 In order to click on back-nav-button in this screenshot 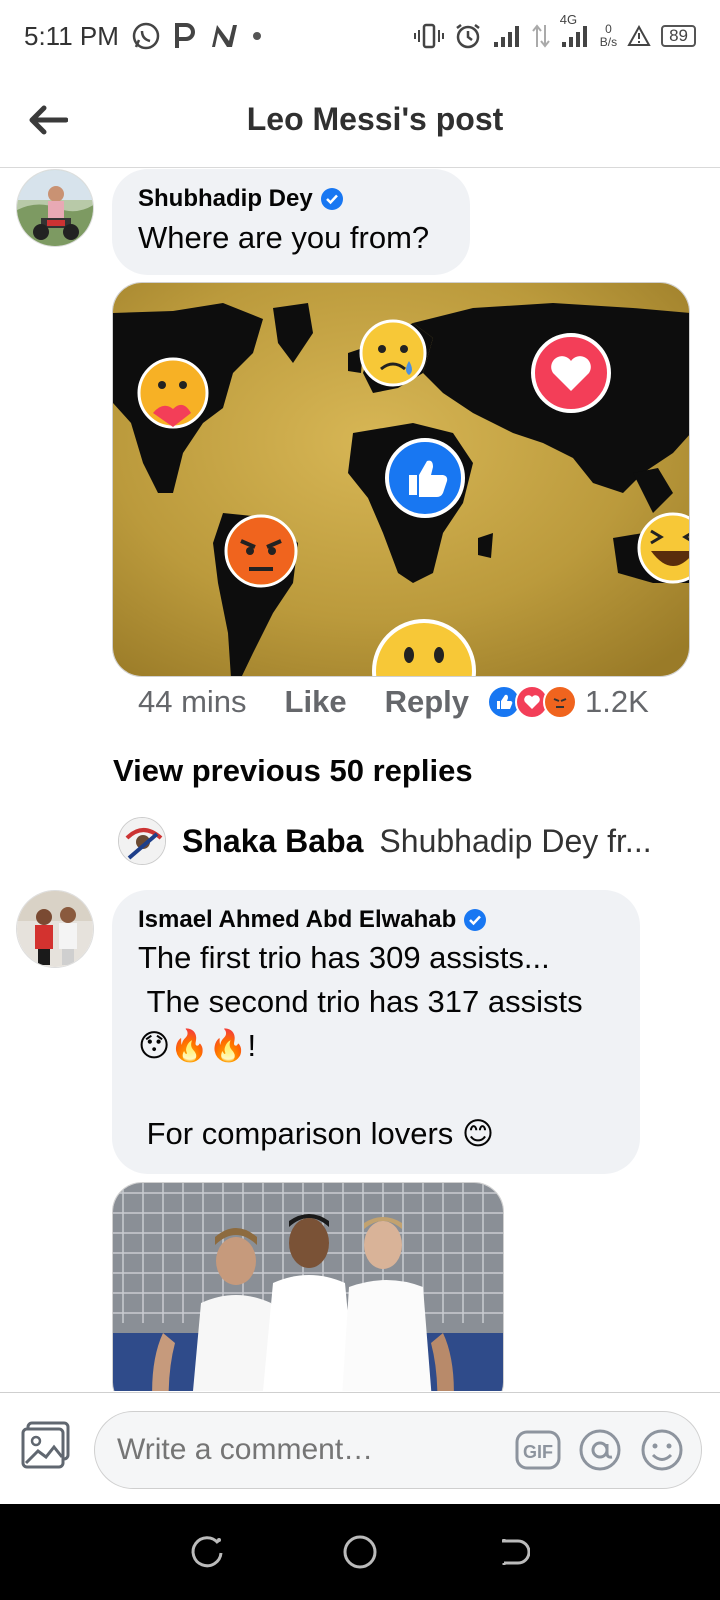, I will do `click(513, 1552)`.